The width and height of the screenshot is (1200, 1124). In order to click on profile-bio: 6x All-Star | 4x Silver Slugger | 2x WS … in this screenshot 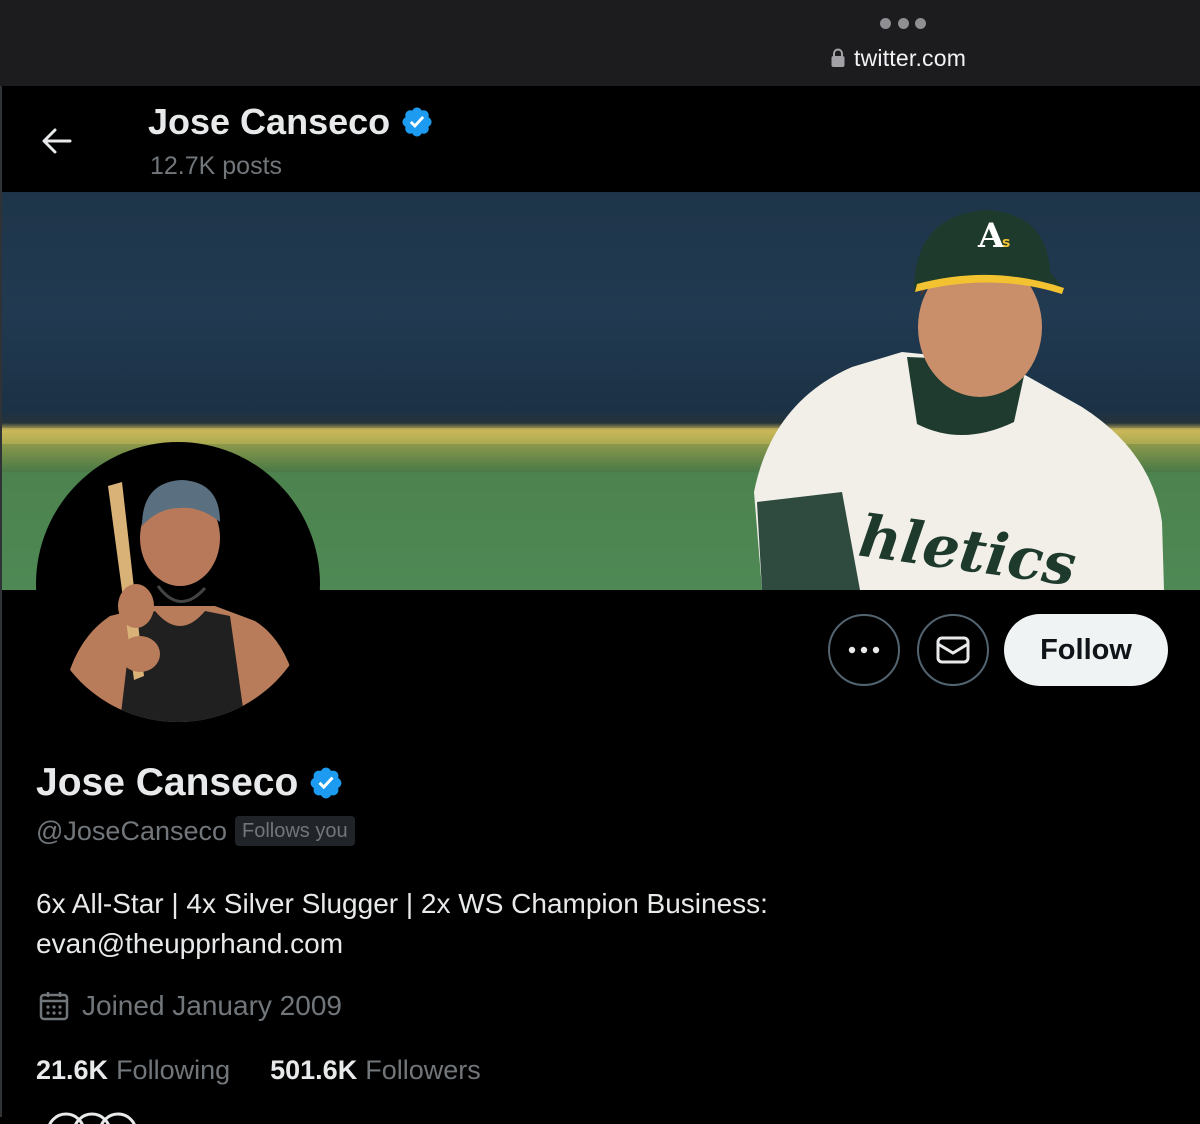, I will do `click(402, 923)`.